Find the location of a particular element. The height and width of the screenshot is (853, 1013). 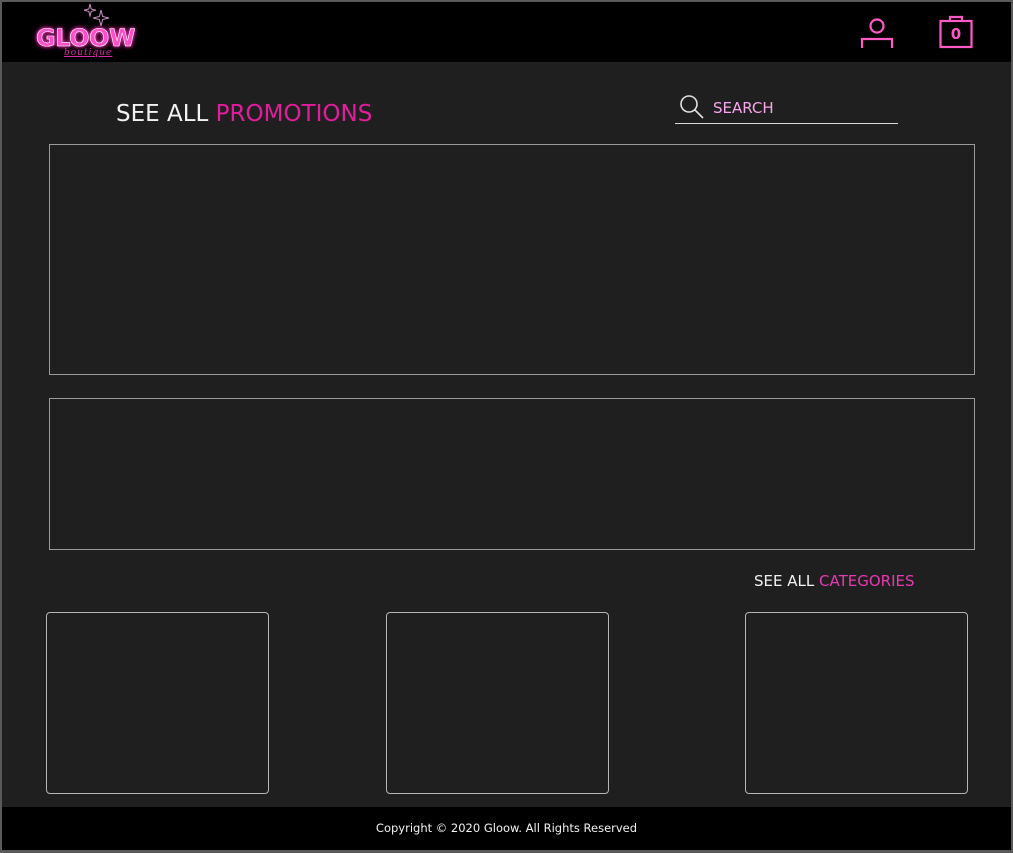

user-icon is located at coordinates (877, 33).